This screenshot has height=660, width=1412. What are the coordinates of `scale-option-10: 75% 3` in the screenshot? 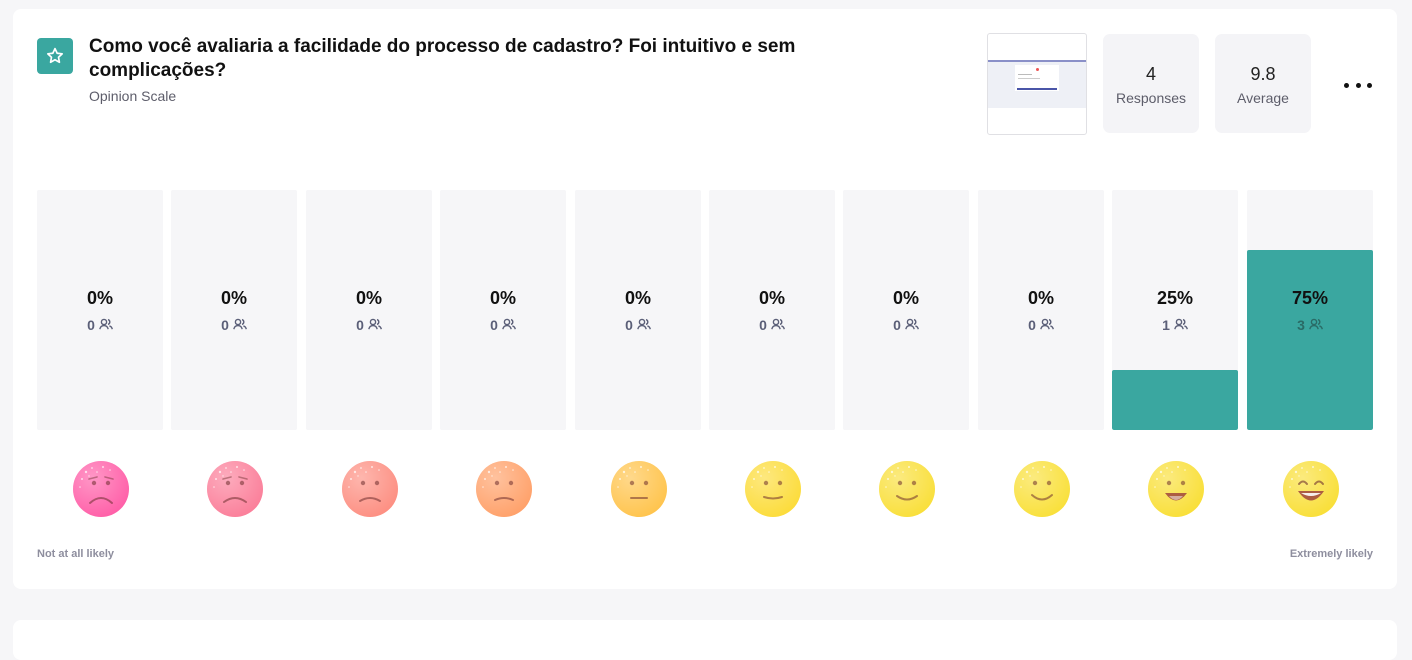 It's located at (1310, 360).